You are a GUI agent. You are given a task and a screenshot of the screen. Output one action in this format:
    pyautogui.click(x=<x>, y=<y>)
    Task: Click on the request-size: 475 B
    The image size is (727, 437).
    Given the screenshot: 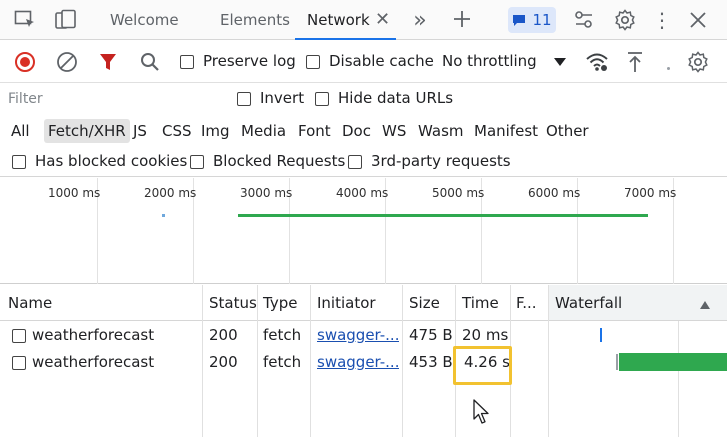 What is the action you would take?
    pyautogui.click(x=431, y=335)
    